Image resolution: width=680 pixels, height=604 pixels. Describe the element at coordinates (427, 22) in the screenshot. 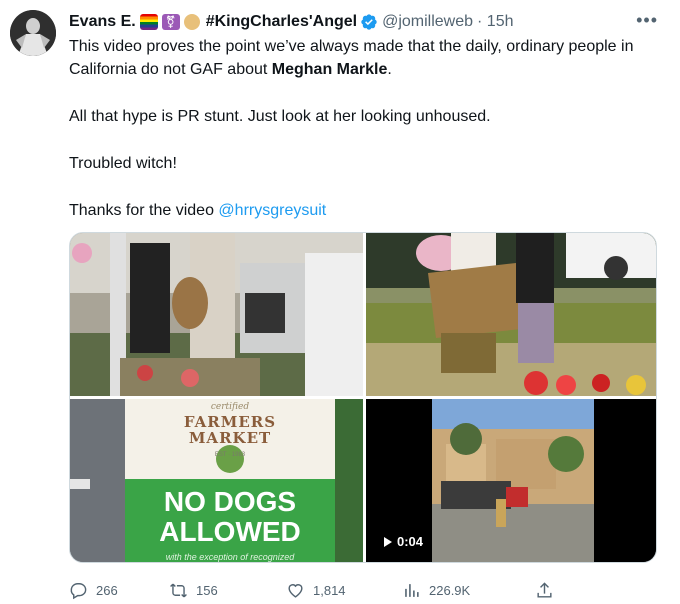

I see `author-handle: @jomilleweb` at that location.